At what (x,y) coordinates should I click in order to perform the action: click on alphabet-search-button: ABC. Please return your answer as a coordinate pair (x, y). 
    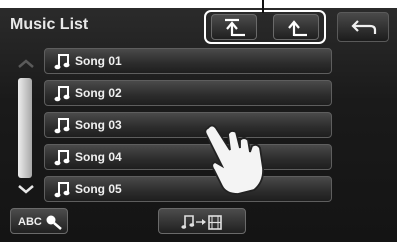
    Looking at the image, I should click on (39, 221).